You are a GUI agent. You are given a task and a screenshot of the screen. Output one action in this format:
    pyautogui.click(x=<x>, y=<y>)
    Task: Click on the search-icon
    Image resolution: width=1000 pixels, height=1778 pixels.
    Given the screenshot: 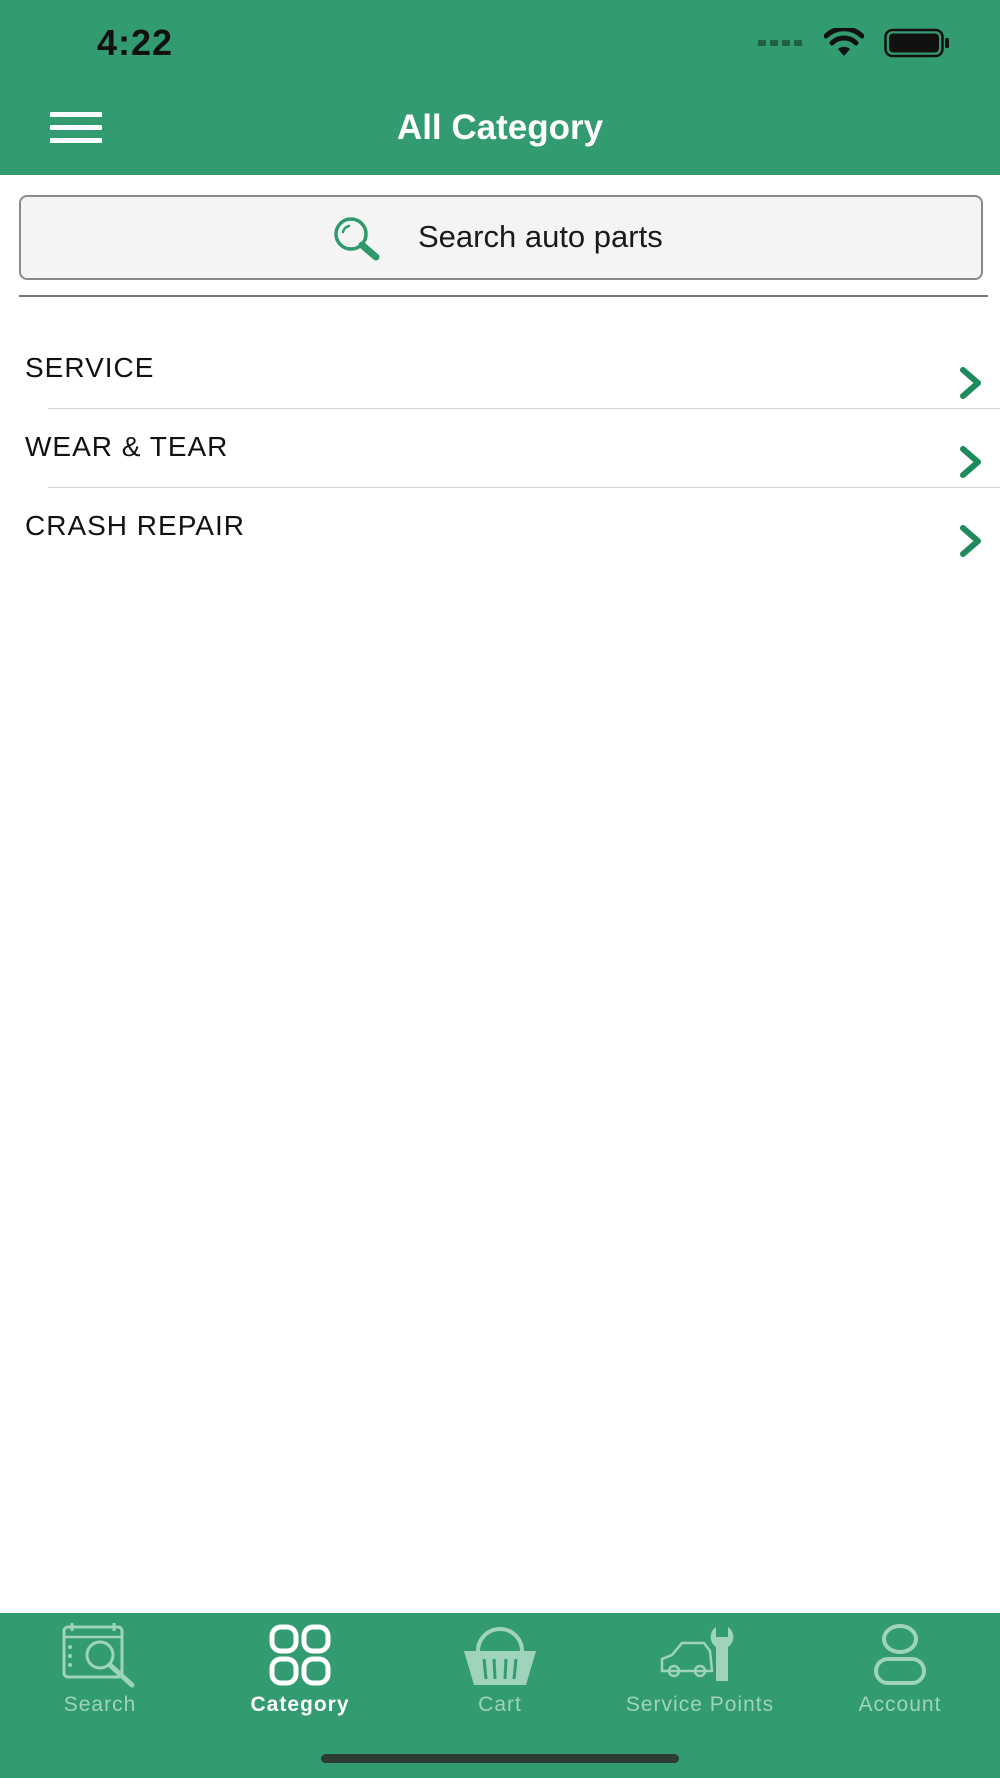 What is the action you would take?
    pyautogui.click(x=357, y=239)
    